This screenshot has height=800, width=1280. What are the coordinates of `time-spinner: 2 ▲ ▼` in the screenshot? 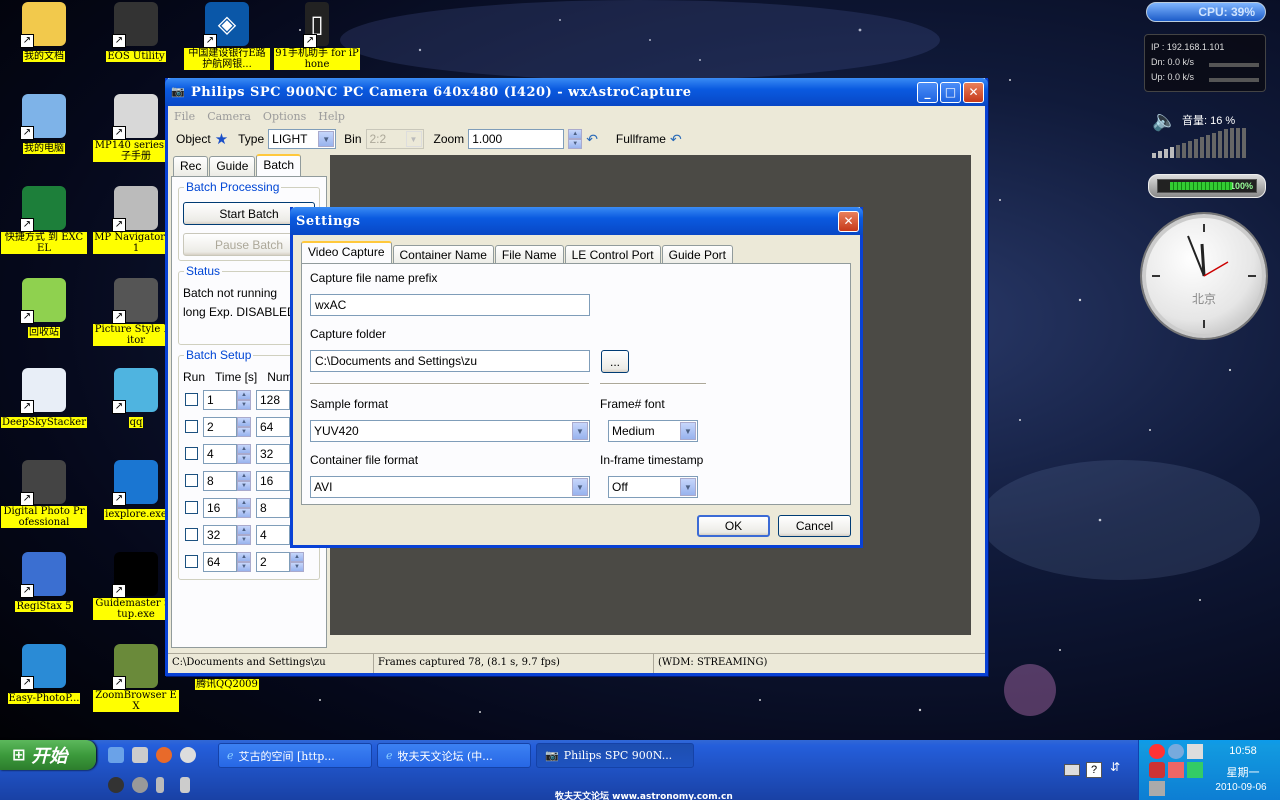 It's located at (227, 426).